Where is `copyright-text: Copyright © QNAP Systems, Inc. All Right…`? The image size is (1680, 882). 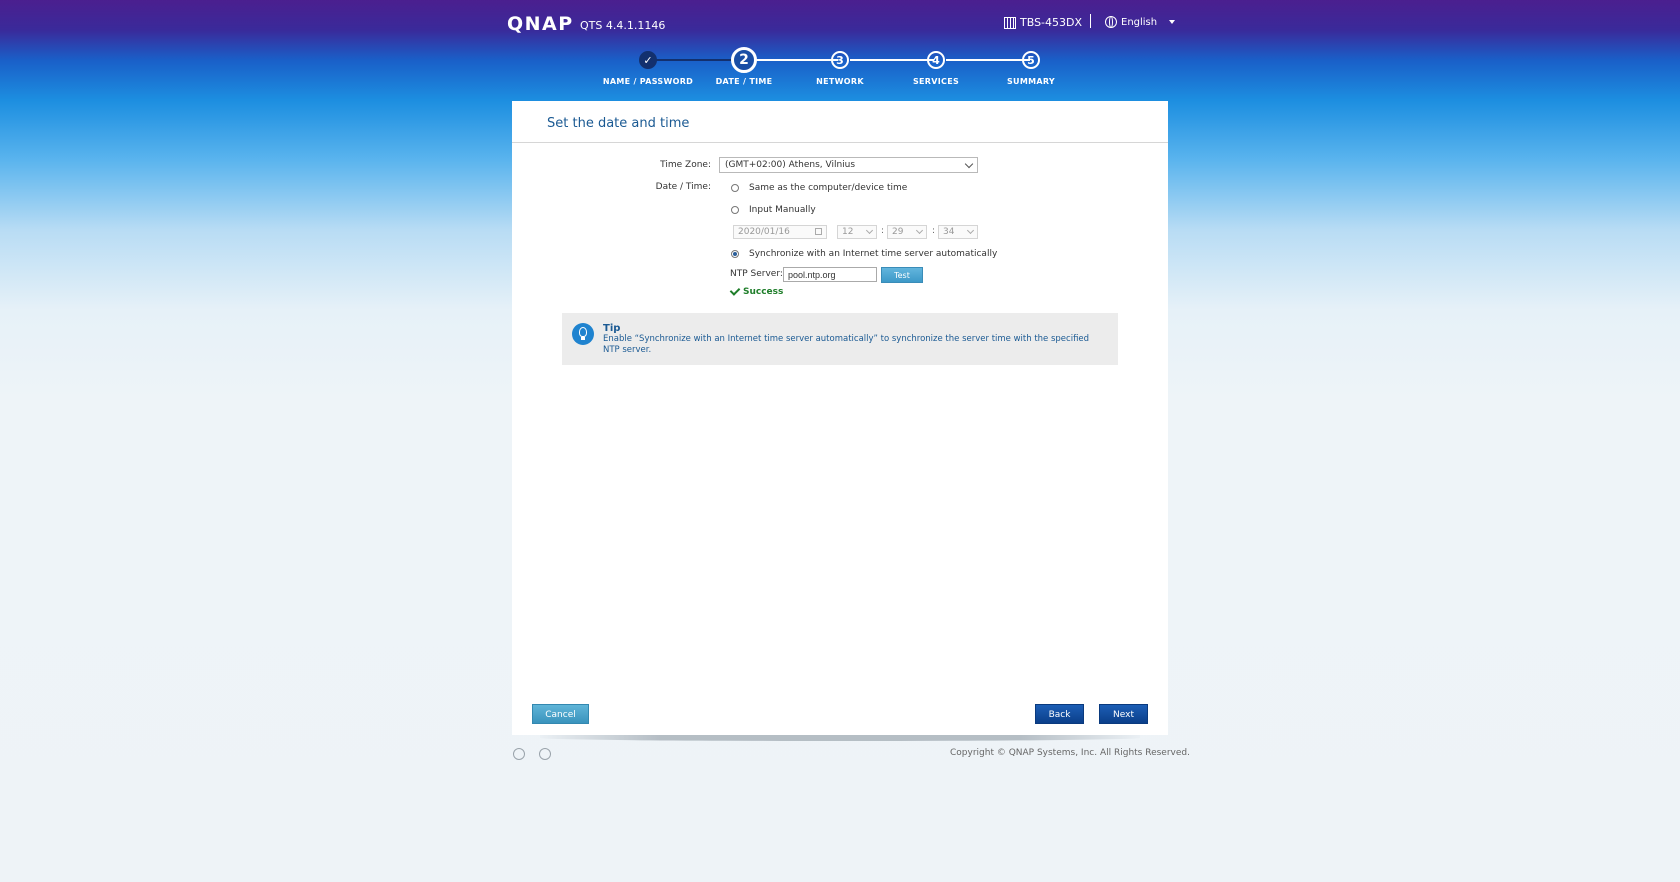 copyright-text: Copyright © QNAP Systems, Inc. All Right… is located at coordinates (1070, 753).